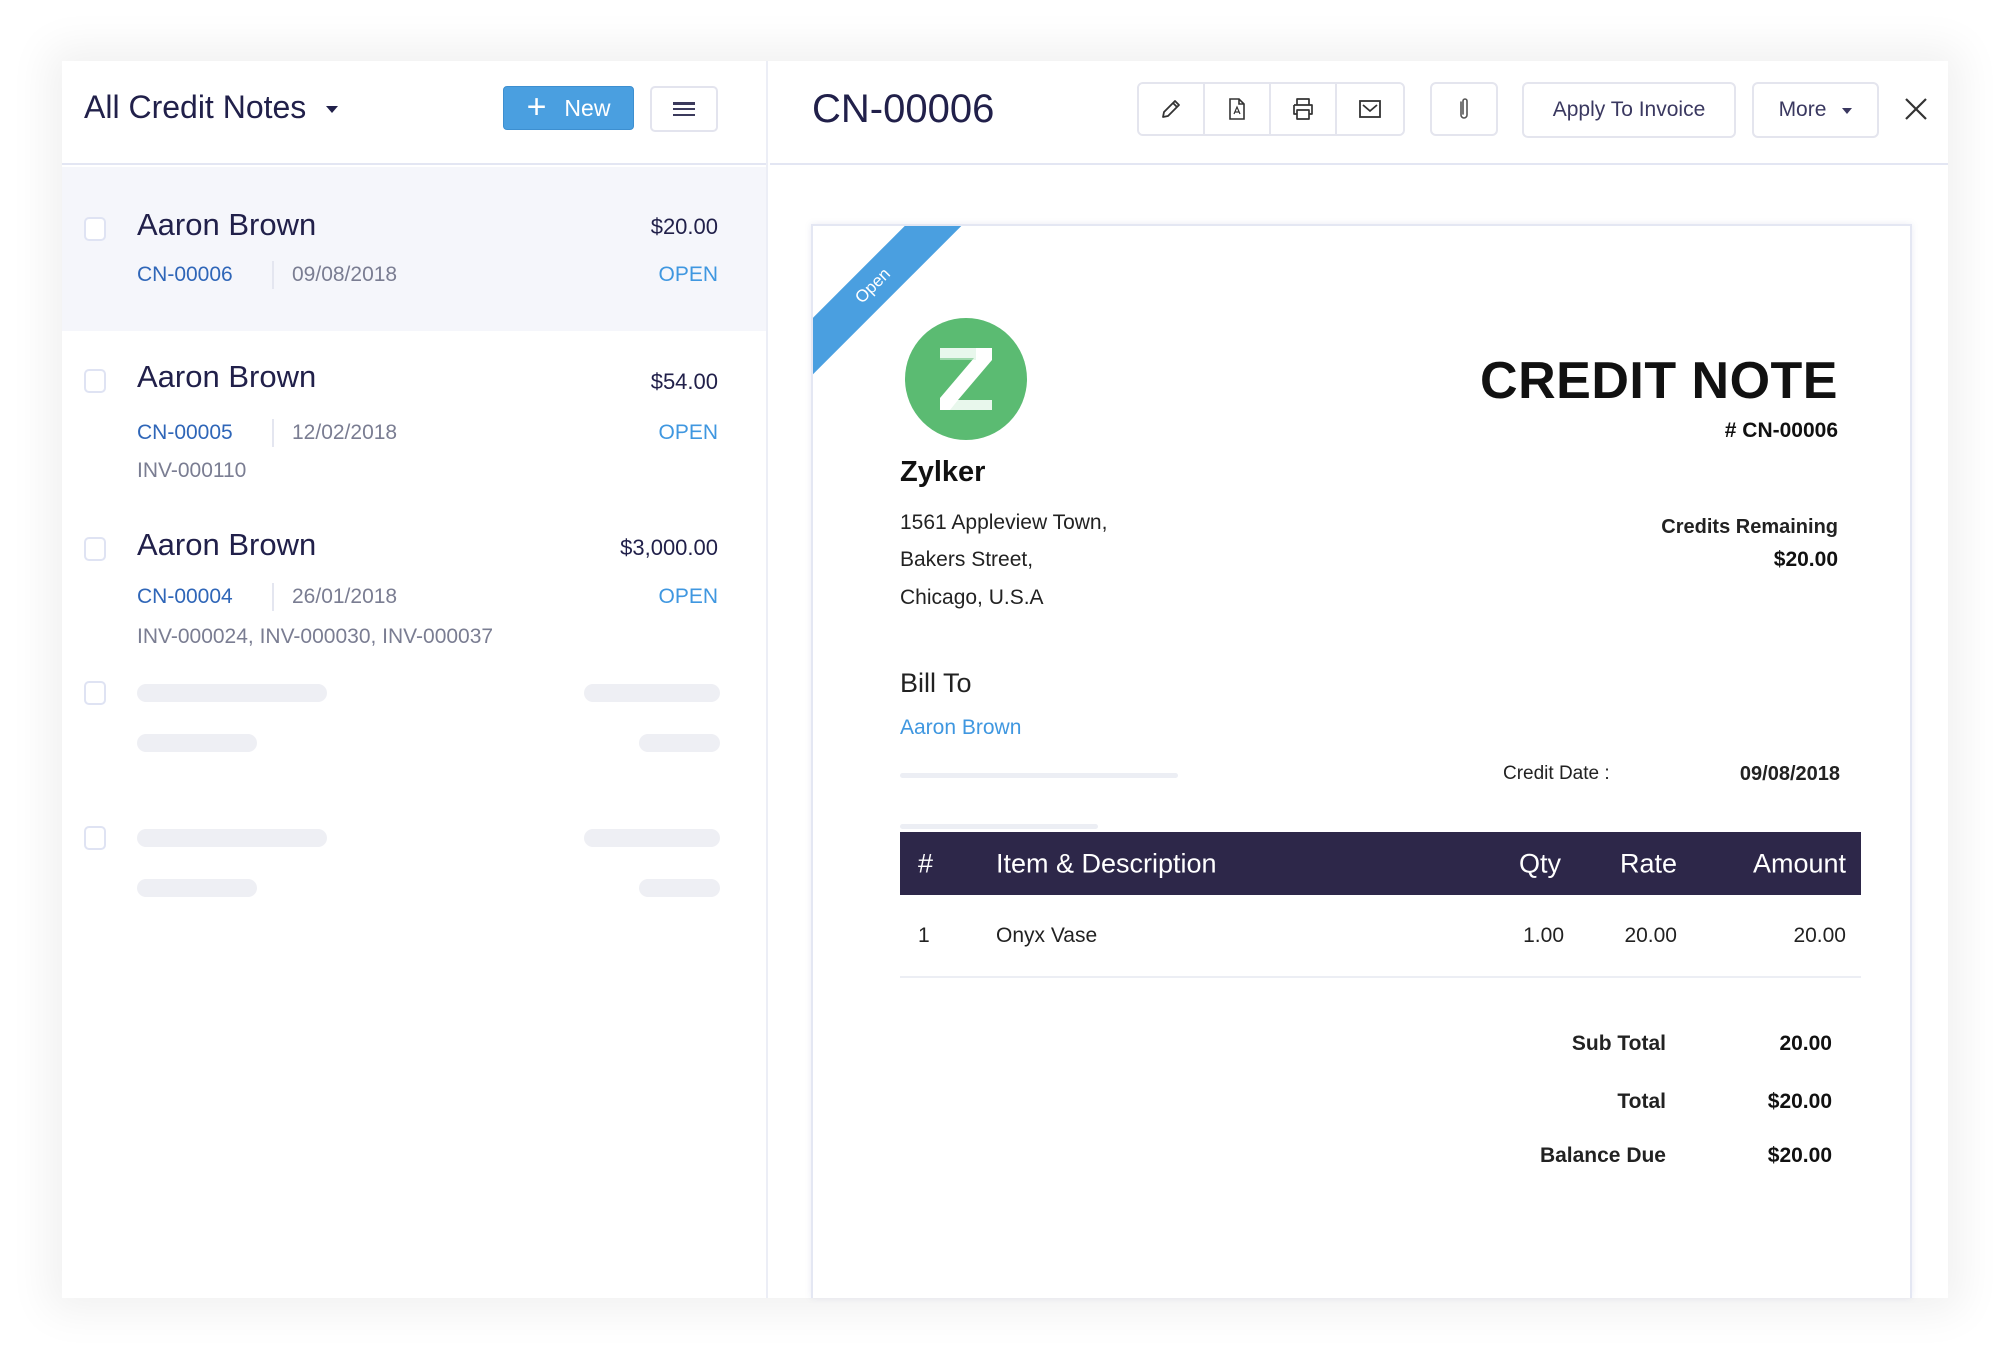 Image resolution: width=2010 pixels, height=1360 pixels. Describe the element at coordinates (669, 547) in the screenshot. I see `credit-amount: $3,000.00` at that location.